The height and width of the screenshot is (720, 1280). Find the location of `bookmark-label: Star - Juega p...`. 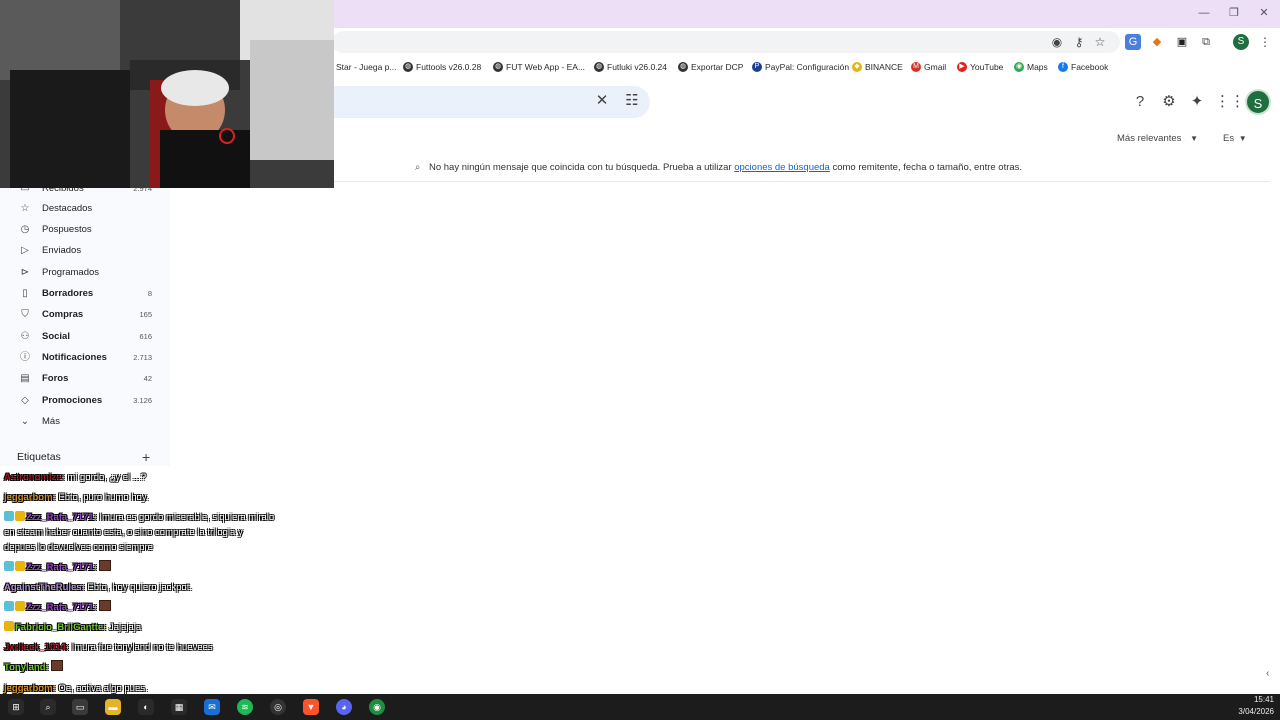

bookmark-label: Star - Juega p... is located at coordinates (366, 67).